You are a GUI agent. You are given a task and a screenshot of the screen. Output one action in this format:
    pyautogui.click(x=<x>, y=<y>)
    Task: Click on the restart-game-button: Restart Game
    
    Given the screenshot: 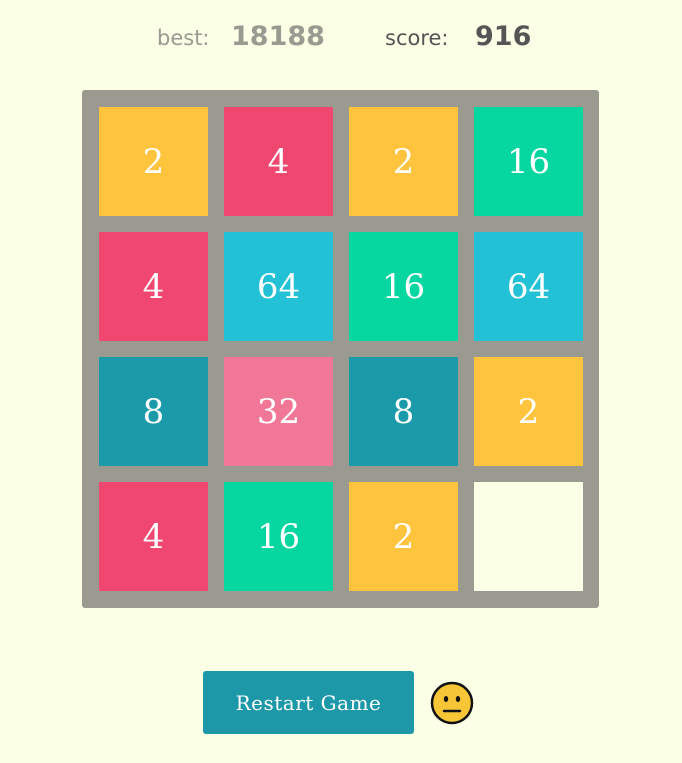 What is the action you would take?
    pyautogui.click(x=308, y=702)
    